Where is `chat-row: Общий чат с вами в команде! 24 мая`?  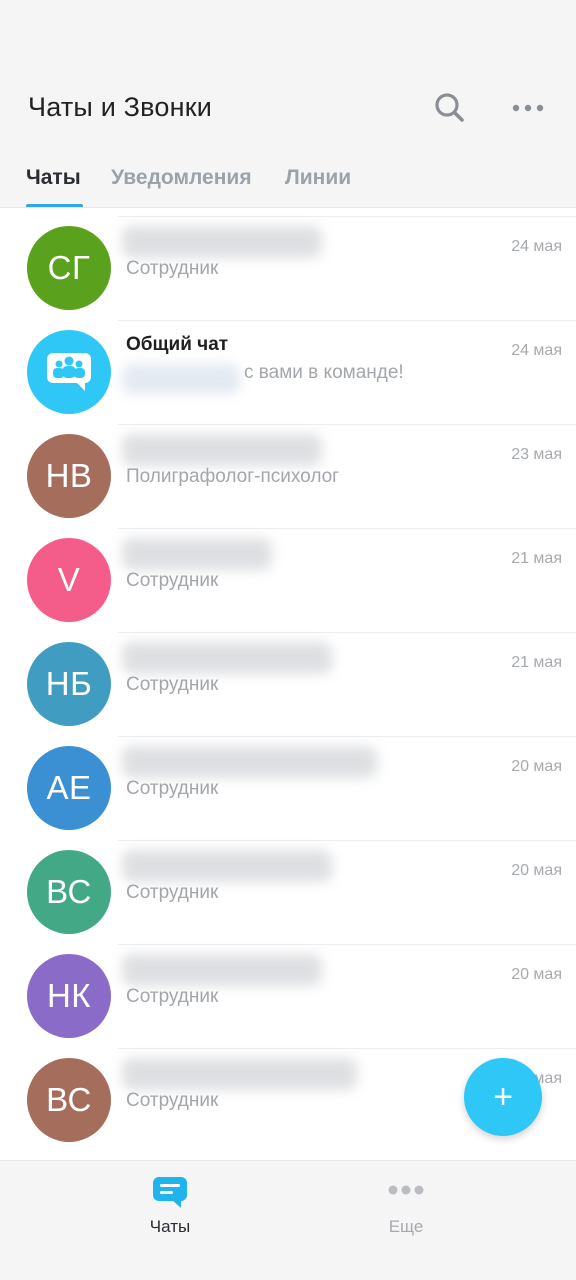 chat-row: Общий чат с вами в команде! 24 мая is located at coordinates (288, 372).